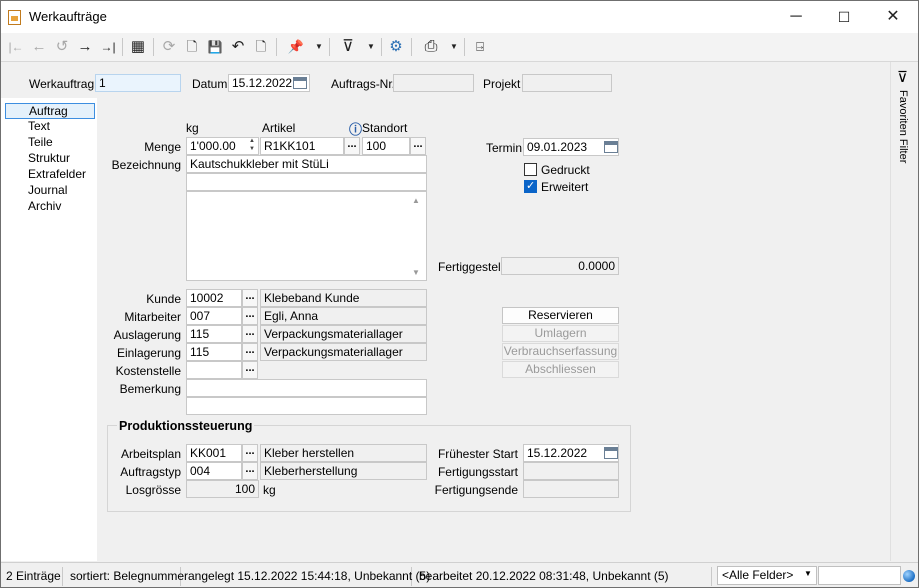 The width and height of the screenshot is (919, 588). What do you see at coordinates (371, 47) in the screenshot?
I see `filter-dropdown-icon: ▼` at bounding box center [371, 47].